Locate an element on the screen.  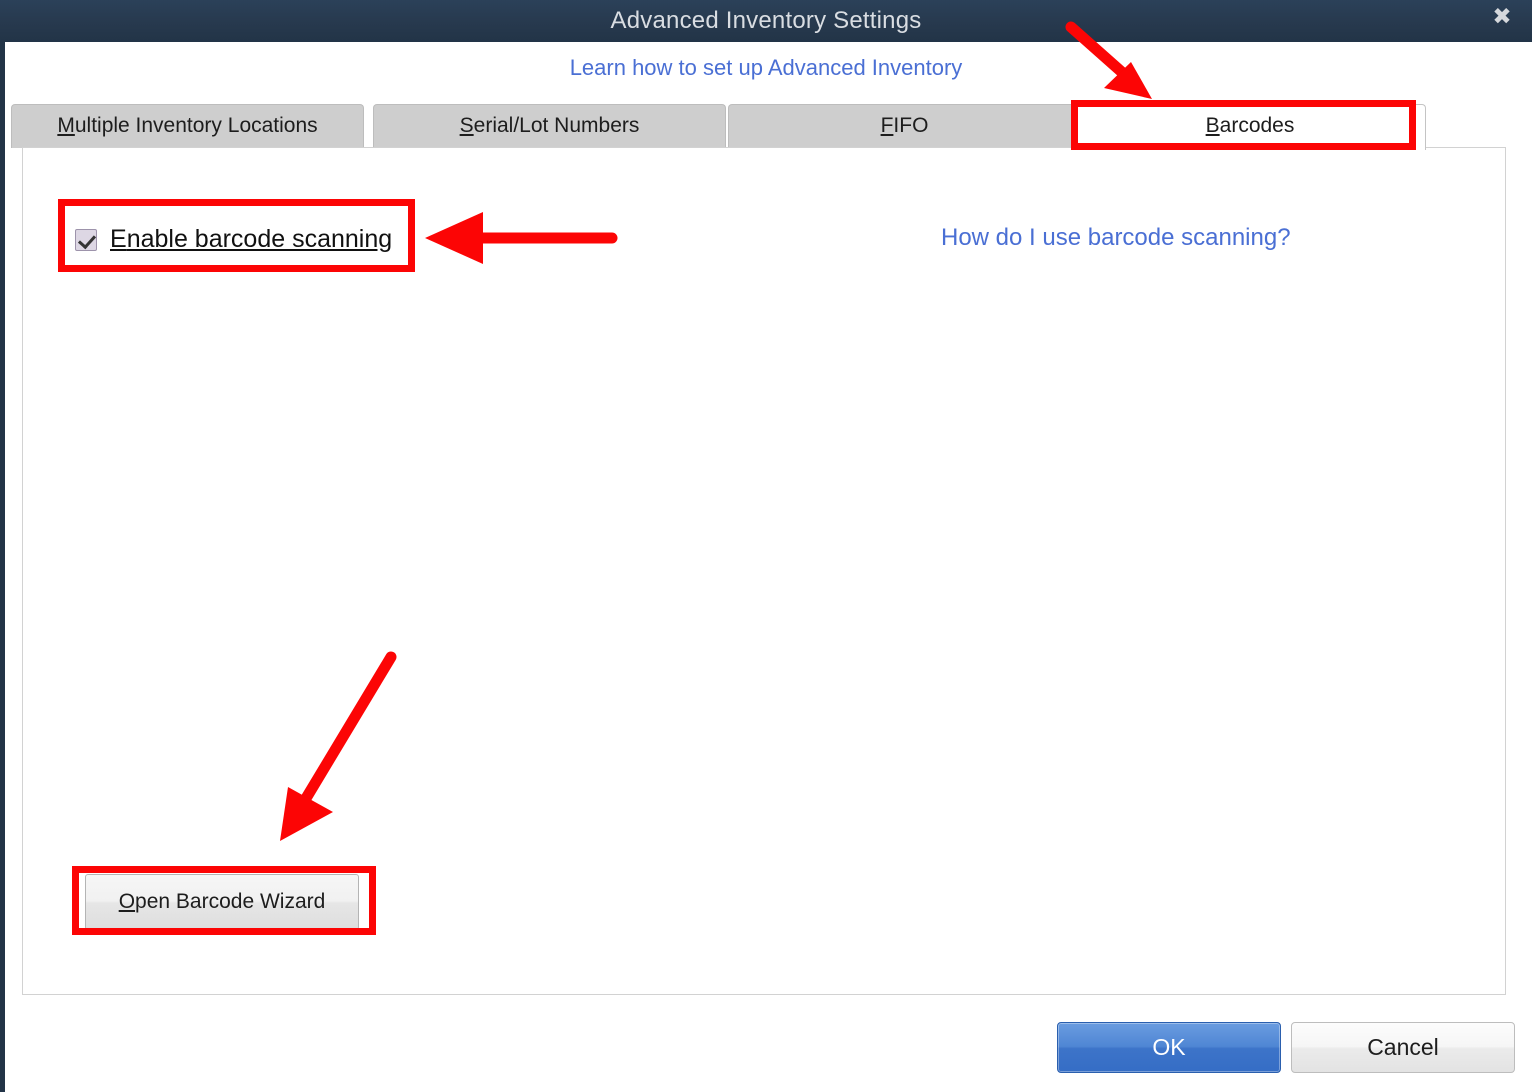
enable-barcode-scanning-label: Enable barcode scanning is located at coordinates (251, 239).